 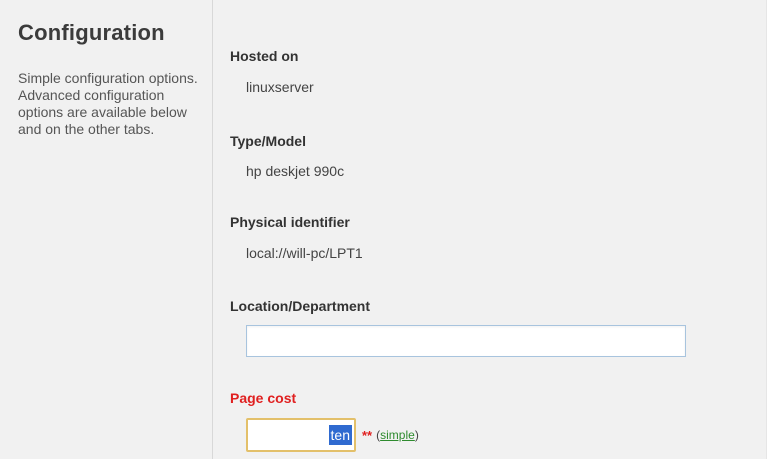 I want to click on section-title: Configuration, so click(x=91, y=32).